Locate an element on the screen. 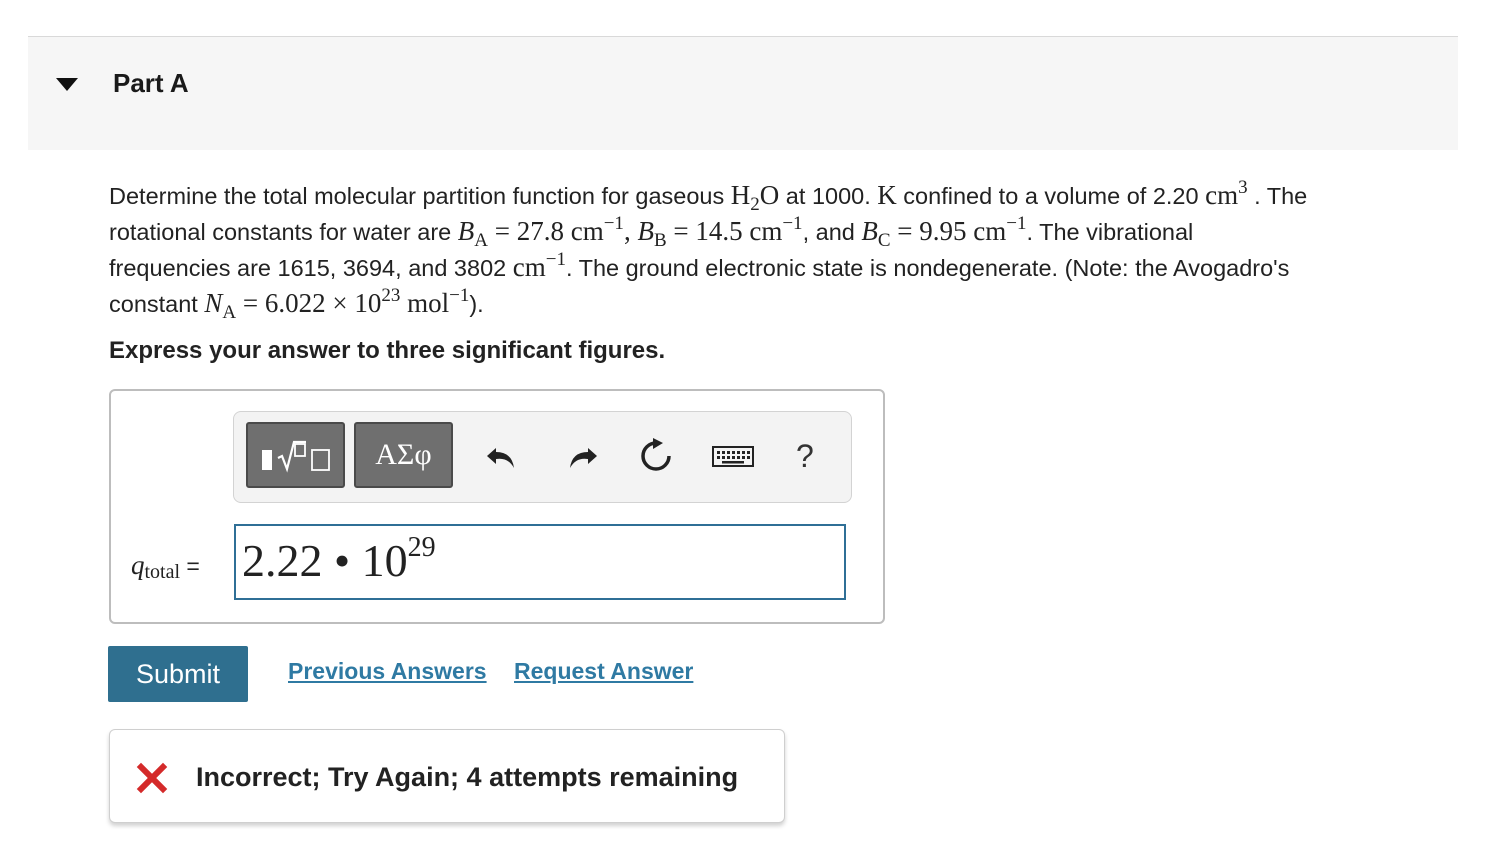 This screenshot has width=1502, height=866. question-line-4: constant NA = 6.022 × 1023 mol−1). is located at coordinates (789, 300).